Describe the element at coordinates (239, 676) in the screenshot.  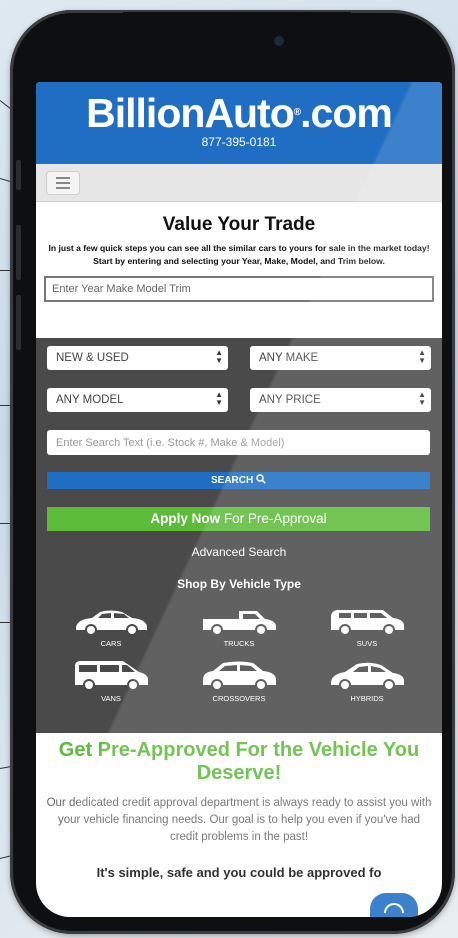
I see `crossover-icon` at that location.